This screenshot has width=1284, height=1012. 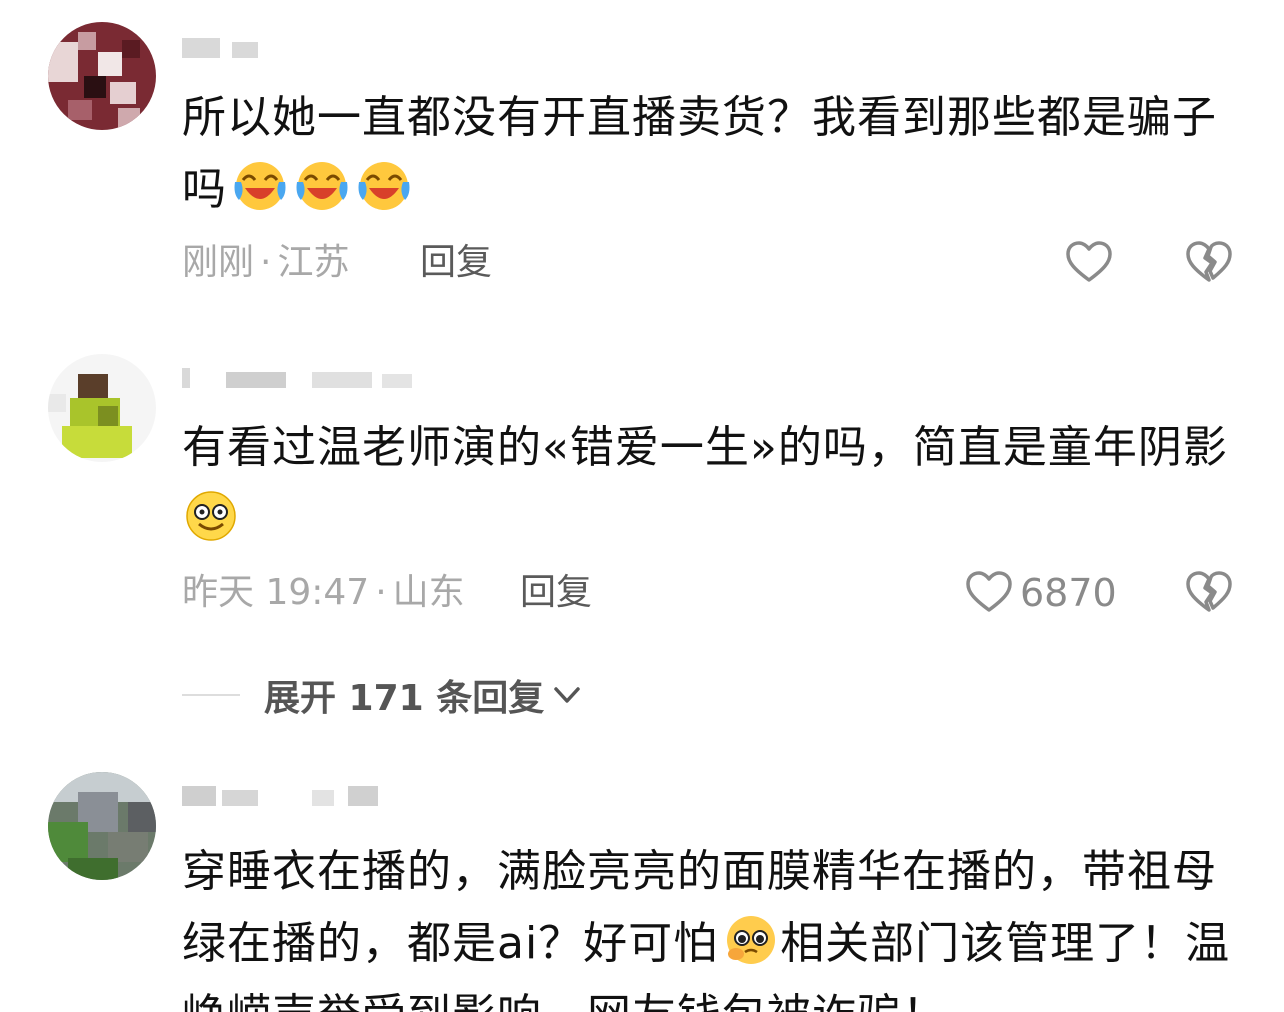 What do you see at coordinates (313, 262) in the screenshot?
I see `location: 江苏` at bounding box center [313, 262].